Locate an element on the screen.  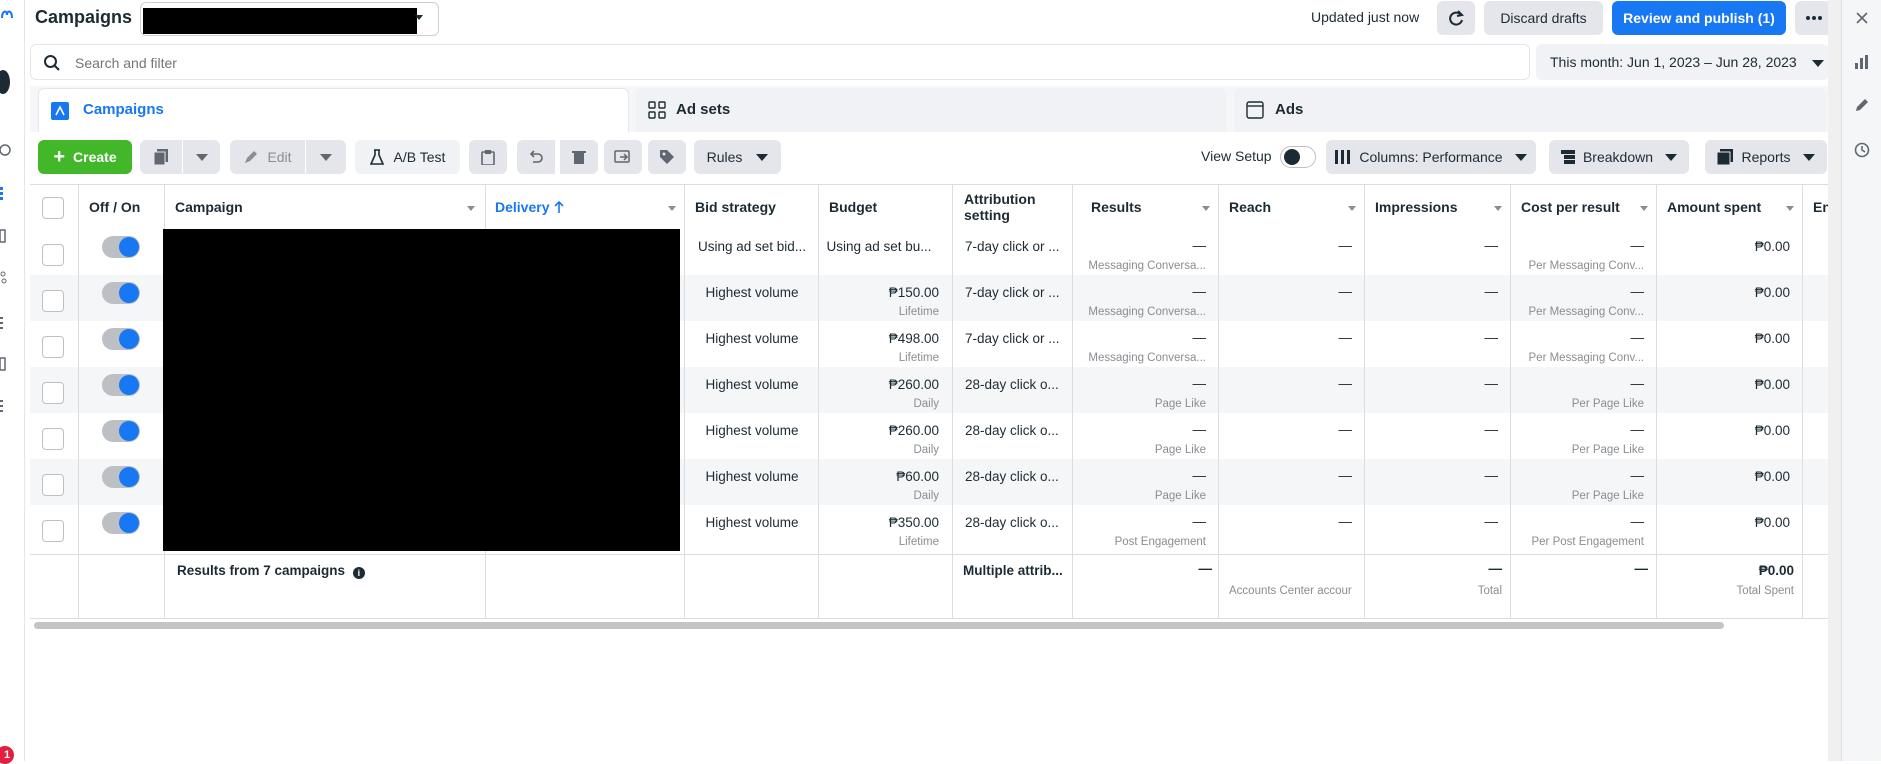
breakdown-button: Breakdown is located at coordinates (1619, 157).